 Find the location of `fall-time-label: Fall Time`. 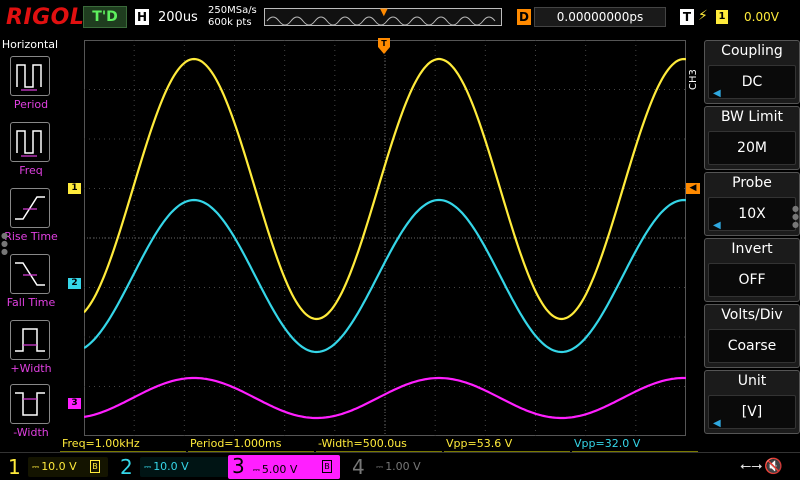

fall-time-label: Fall Time is located at coordinates (31, 302).